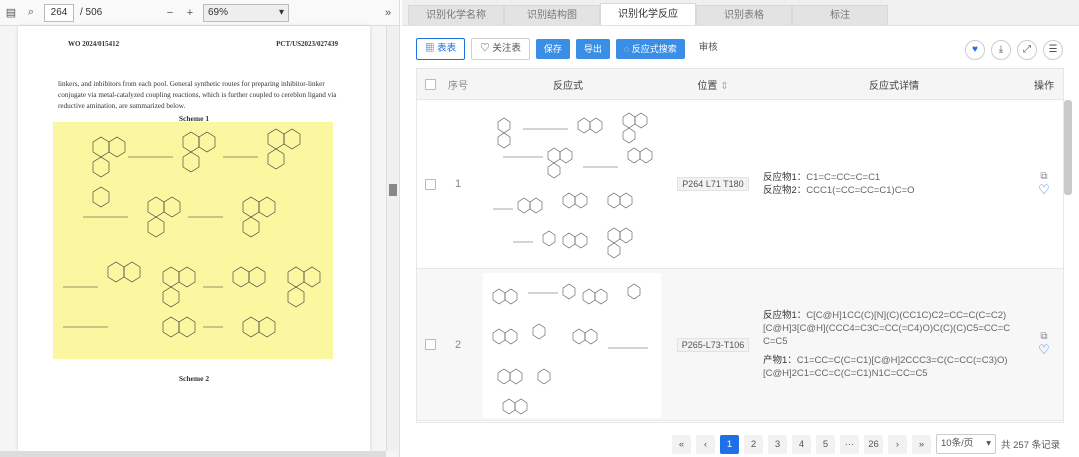 The height and width of the screenshot is (457, 1079). What do you see at coordinates (91, 12) in the screenshot?
I see `page-total: / 506` at bounding box center [91, 12].